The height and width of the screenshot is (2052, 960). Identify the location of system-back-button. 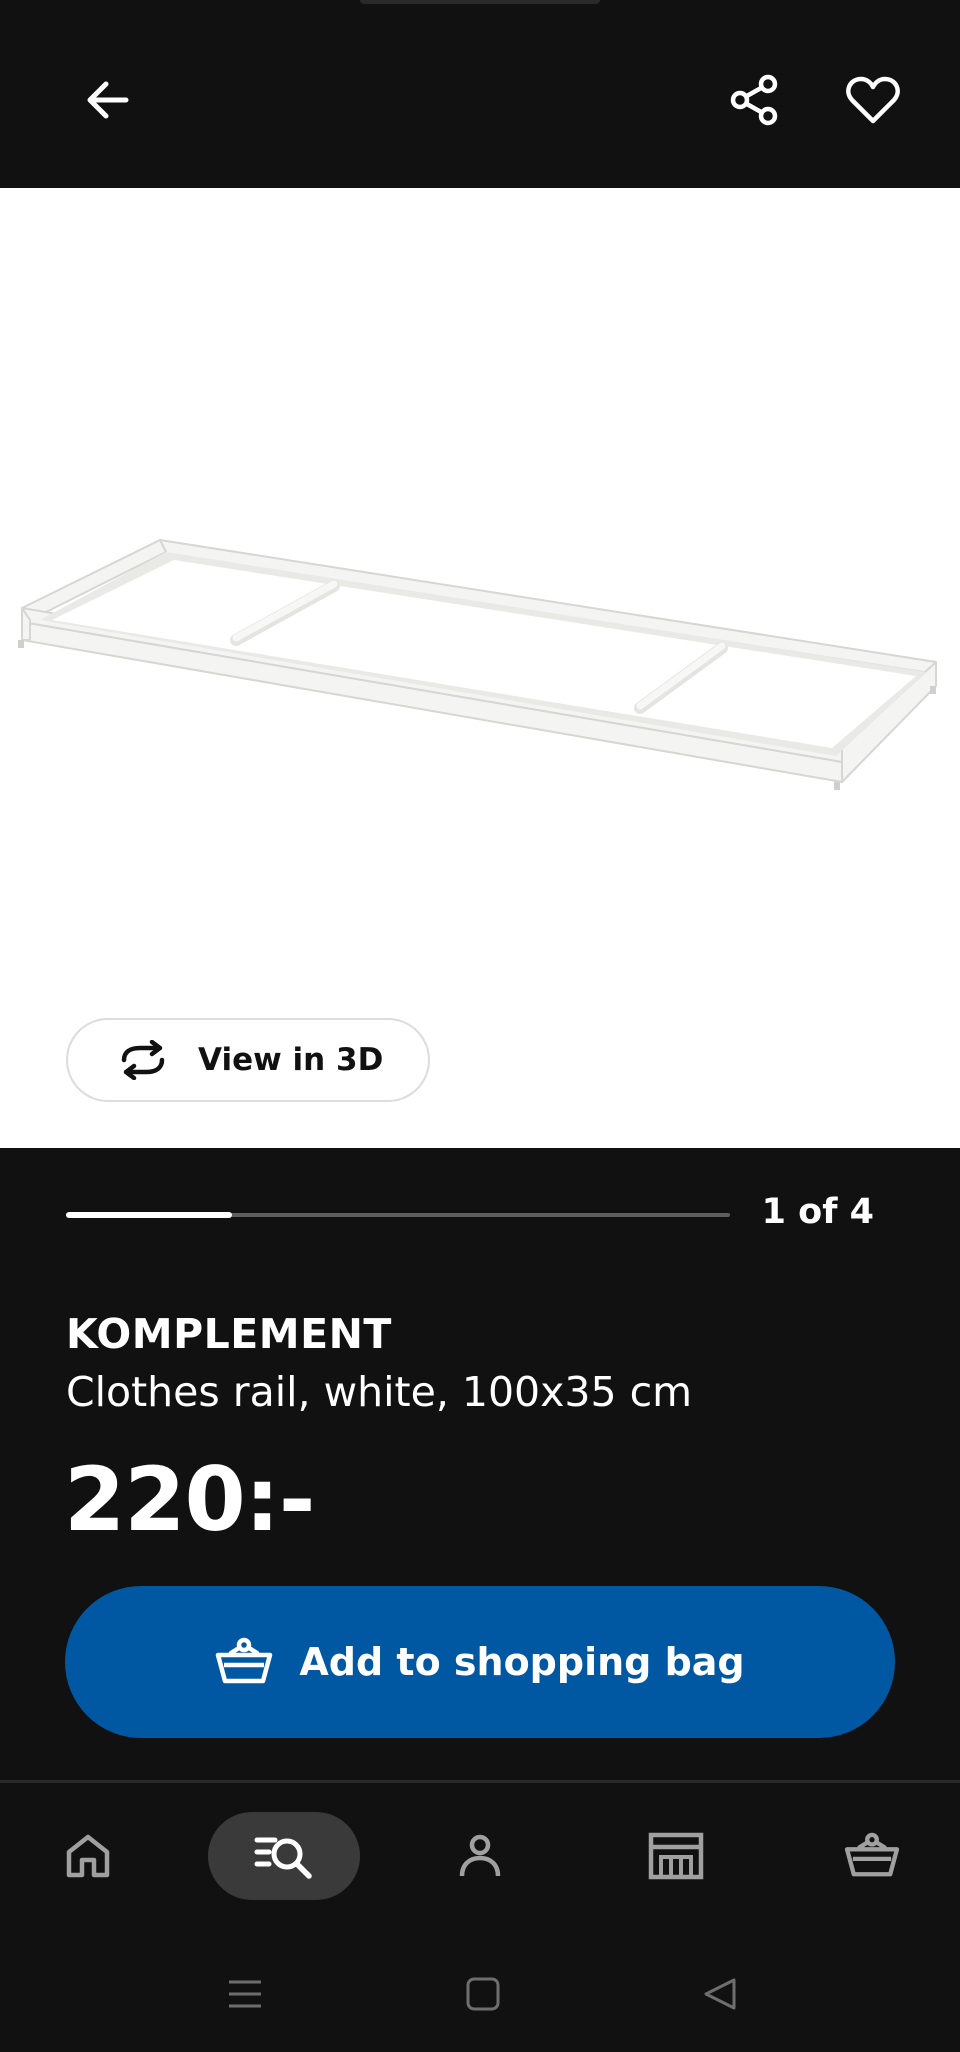
(720, 1994).